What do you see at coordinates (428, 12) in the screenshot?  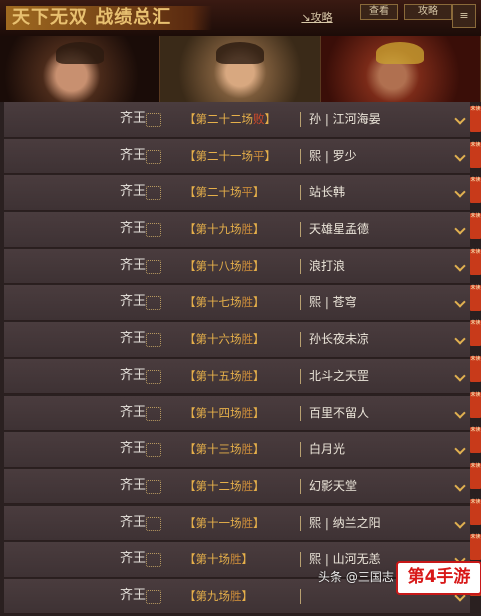 I see `strategy-button: 攻略` at bounding box center [428, 12].